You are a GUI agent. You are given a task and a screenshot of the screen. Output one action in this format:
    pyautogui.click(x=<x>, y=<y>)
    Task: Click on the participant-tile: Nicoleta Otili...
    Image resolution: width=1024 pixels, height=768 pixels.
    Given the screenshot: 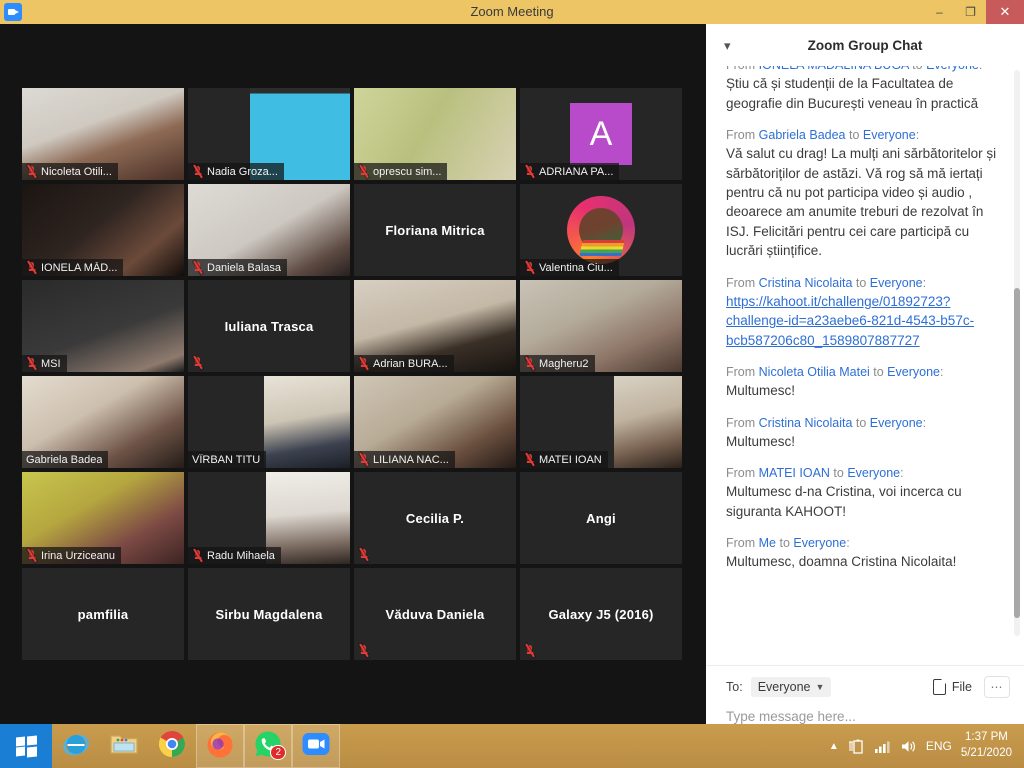 What is the action you would take?
    pyautogui.click(x=103, y=134)
    